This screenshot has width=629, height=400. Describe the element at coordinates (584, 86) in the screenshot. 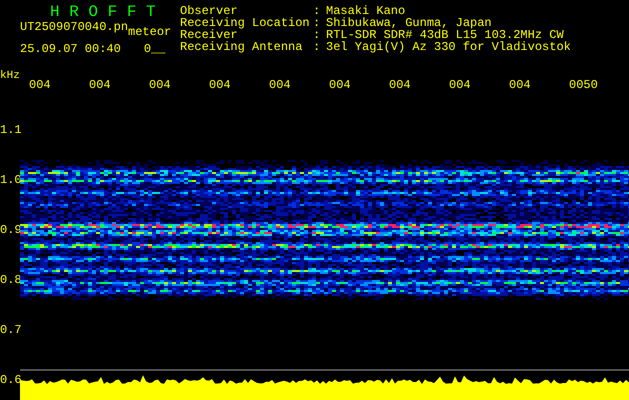

I see `time-label: 0050` at that location.